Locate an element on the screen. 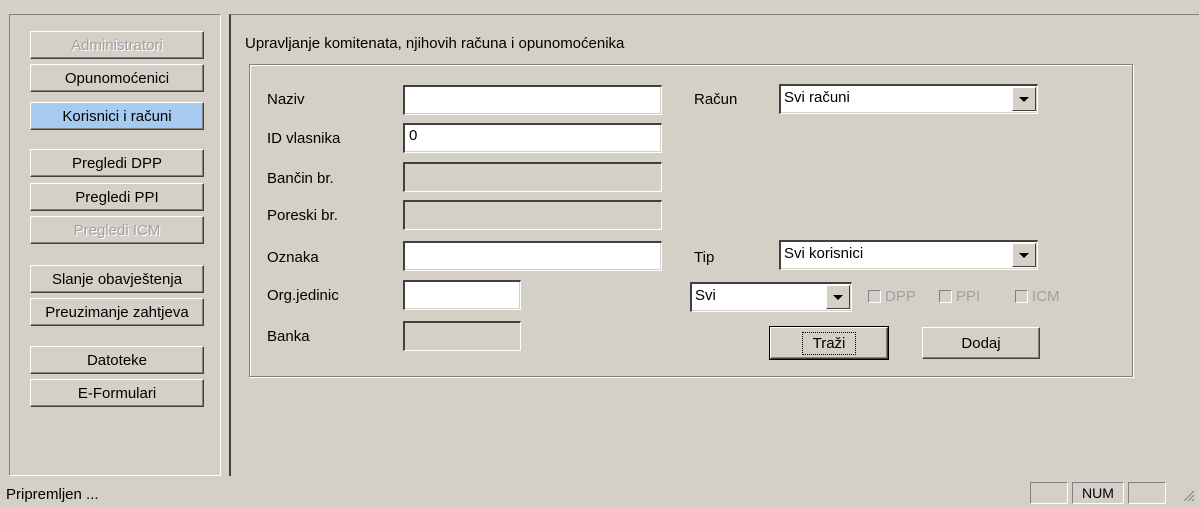 The width and height of the screenshot is (1199, 507). bancin-br-label: Bančin br. is located at coordinates (300, 178).